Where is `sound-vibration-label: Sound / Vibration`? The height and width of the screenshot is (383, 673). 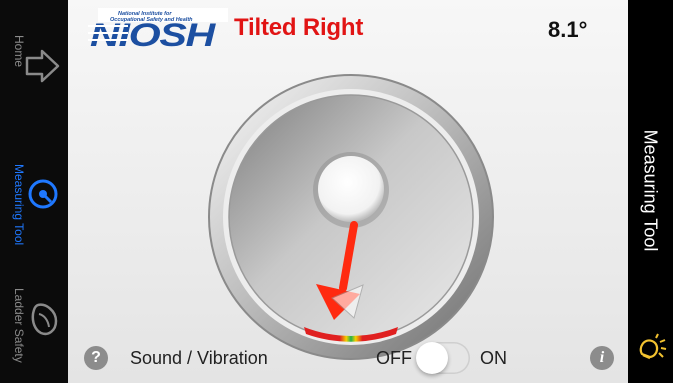
sound-vibration-label: Sound / Vibration is located at coordinates (199, 358).